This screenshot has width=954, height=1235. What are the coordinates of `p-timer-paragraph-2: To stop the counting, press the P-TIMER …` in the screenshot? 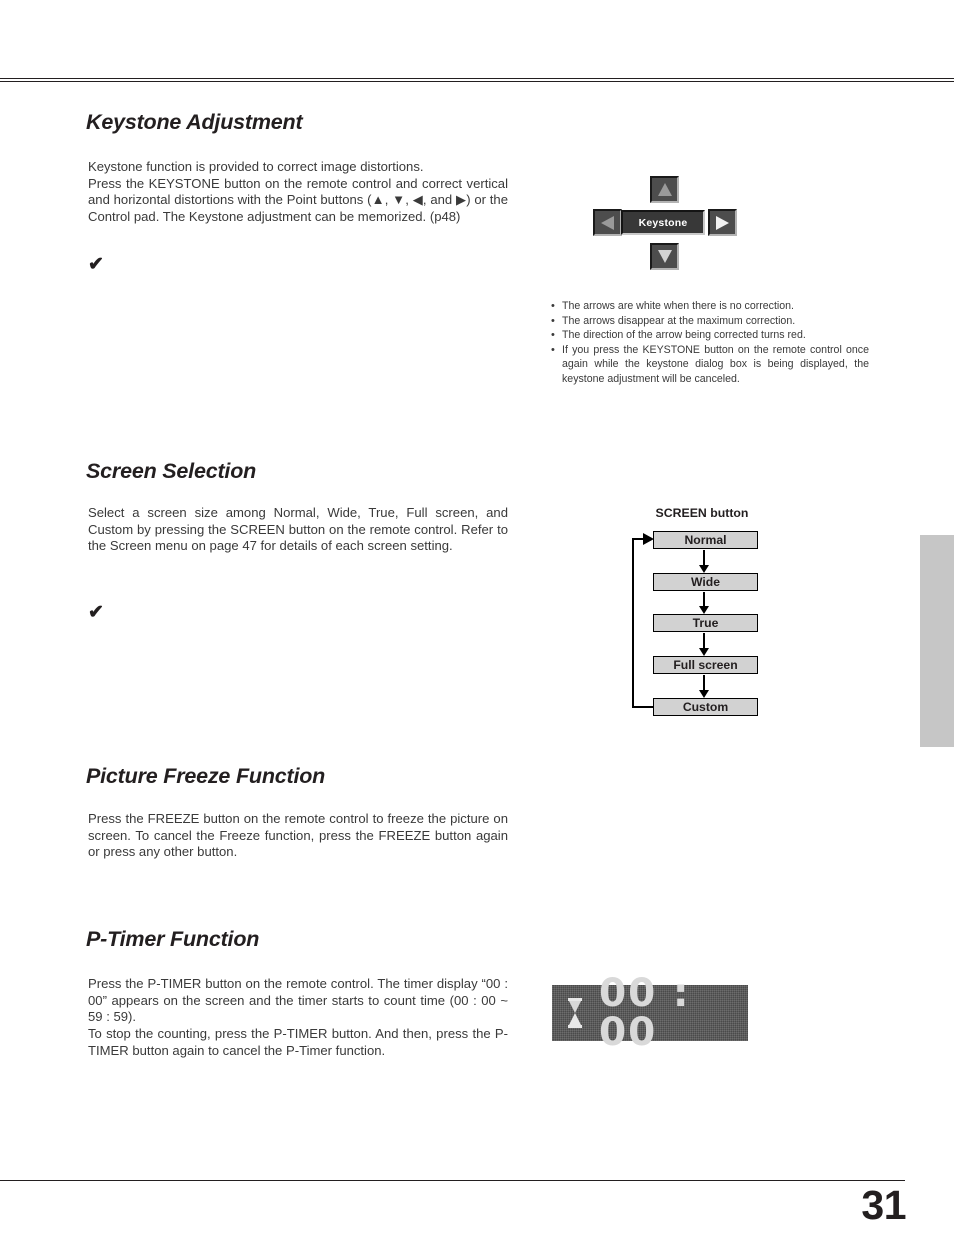 It's located at (298, 1042).